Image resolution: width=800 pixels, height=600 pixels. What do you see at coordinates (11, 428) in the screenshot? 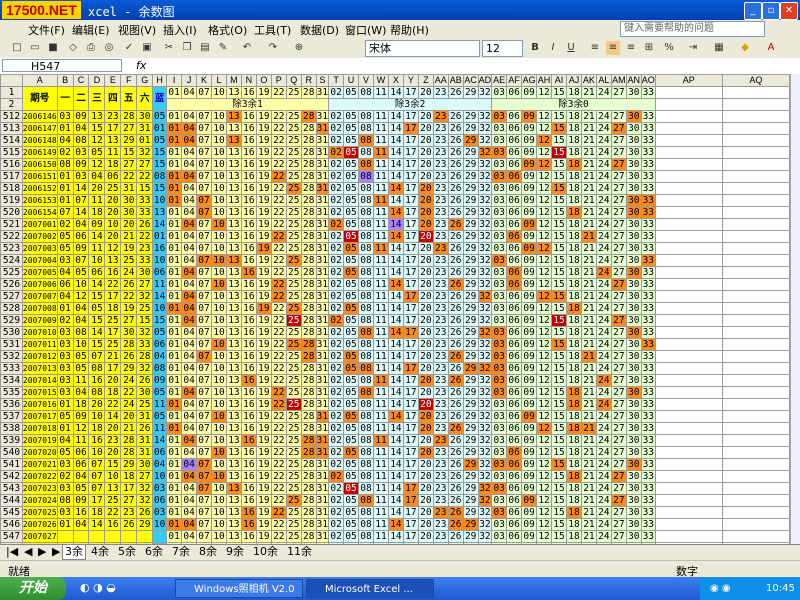
I see `row-number: 538` at bounding box center [11, 428].